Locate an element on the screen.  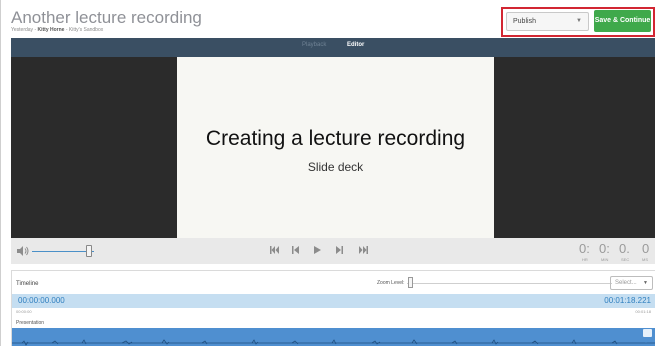
timeline-label: Timeline is located at coordinates (27, 284).